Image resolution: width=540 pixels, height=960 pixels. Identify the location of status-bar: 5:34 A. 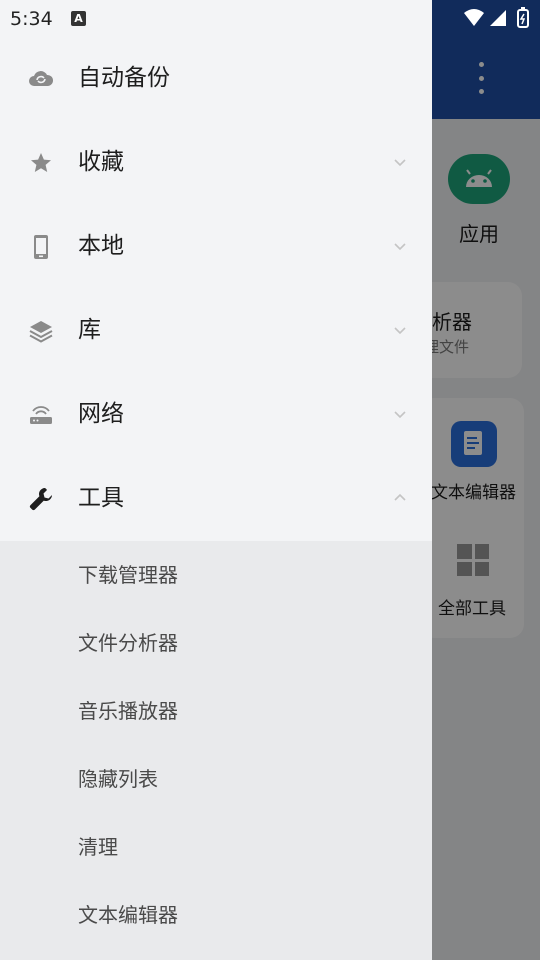
(270, 19).